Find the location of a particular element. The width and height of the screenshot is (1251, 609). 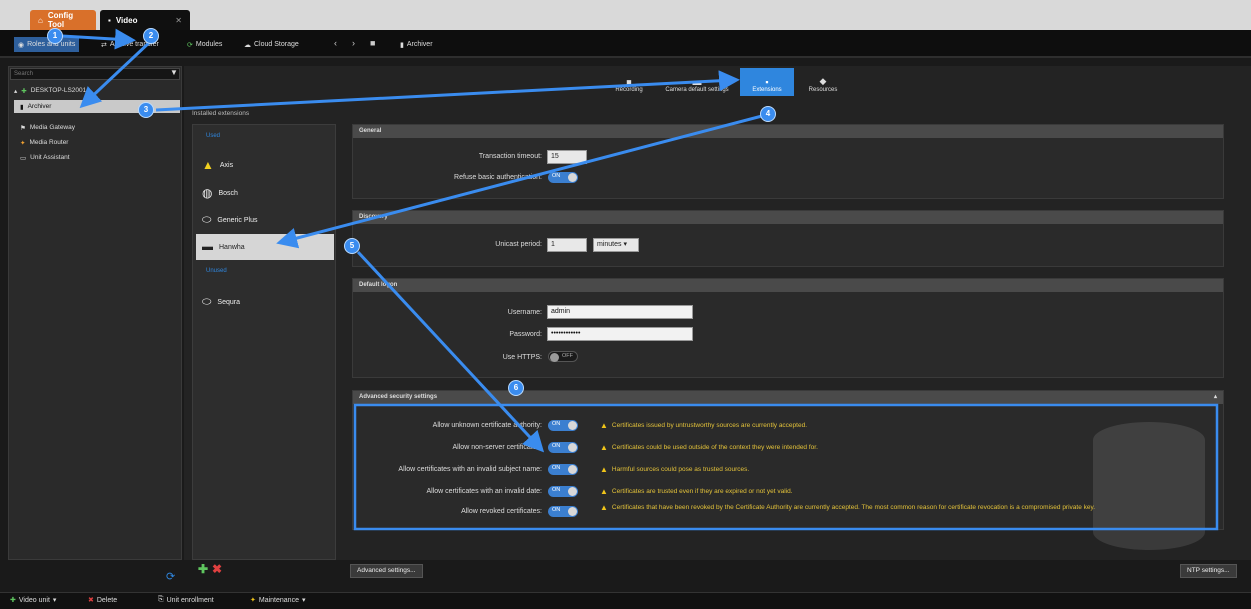

search-input: Search is located at coordinates (95, 74).